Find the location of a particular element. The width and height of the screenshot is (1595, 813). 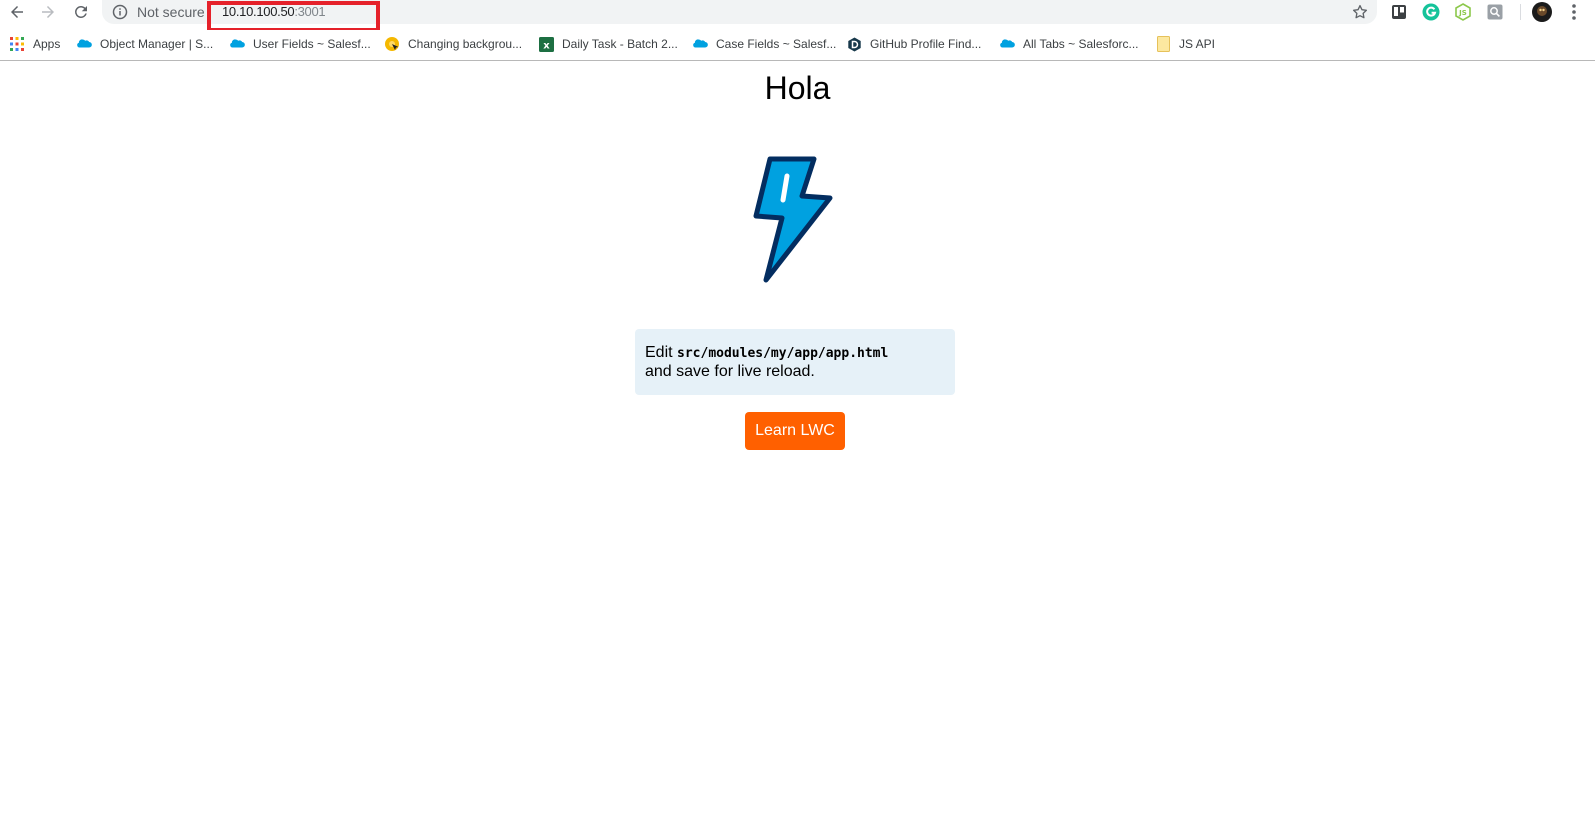

extension-trello is located at coordinates (1399, 12).